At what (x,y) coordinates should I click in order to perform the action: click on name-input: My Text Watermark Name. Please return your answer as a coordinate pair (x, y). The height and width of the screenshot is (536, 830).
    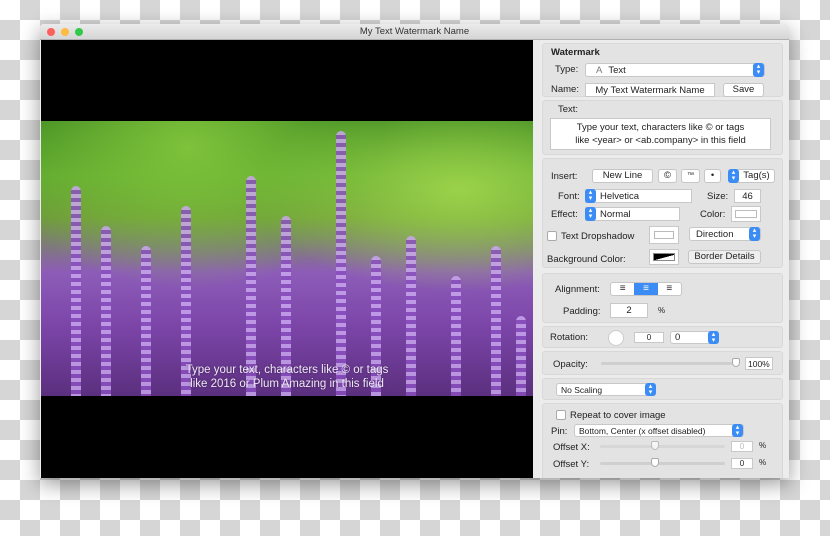
    Looking at the image, I should click on (650, 90).